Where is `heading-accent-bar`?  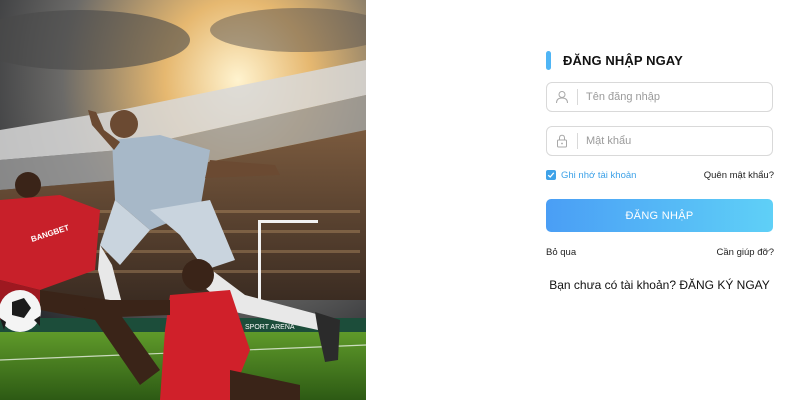
heading-accent-bar is located at coordinates (548, 60).